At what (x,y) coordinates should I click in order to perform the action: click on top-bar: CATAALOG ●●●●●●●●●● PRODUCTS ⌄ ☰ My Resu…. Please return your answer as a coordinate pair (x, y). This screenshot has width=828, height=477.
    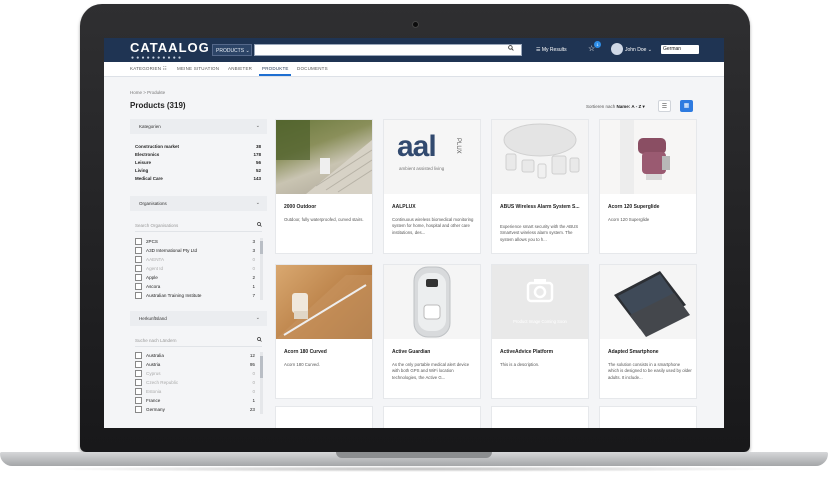
    Looking at the image, I should click on (414, 50).